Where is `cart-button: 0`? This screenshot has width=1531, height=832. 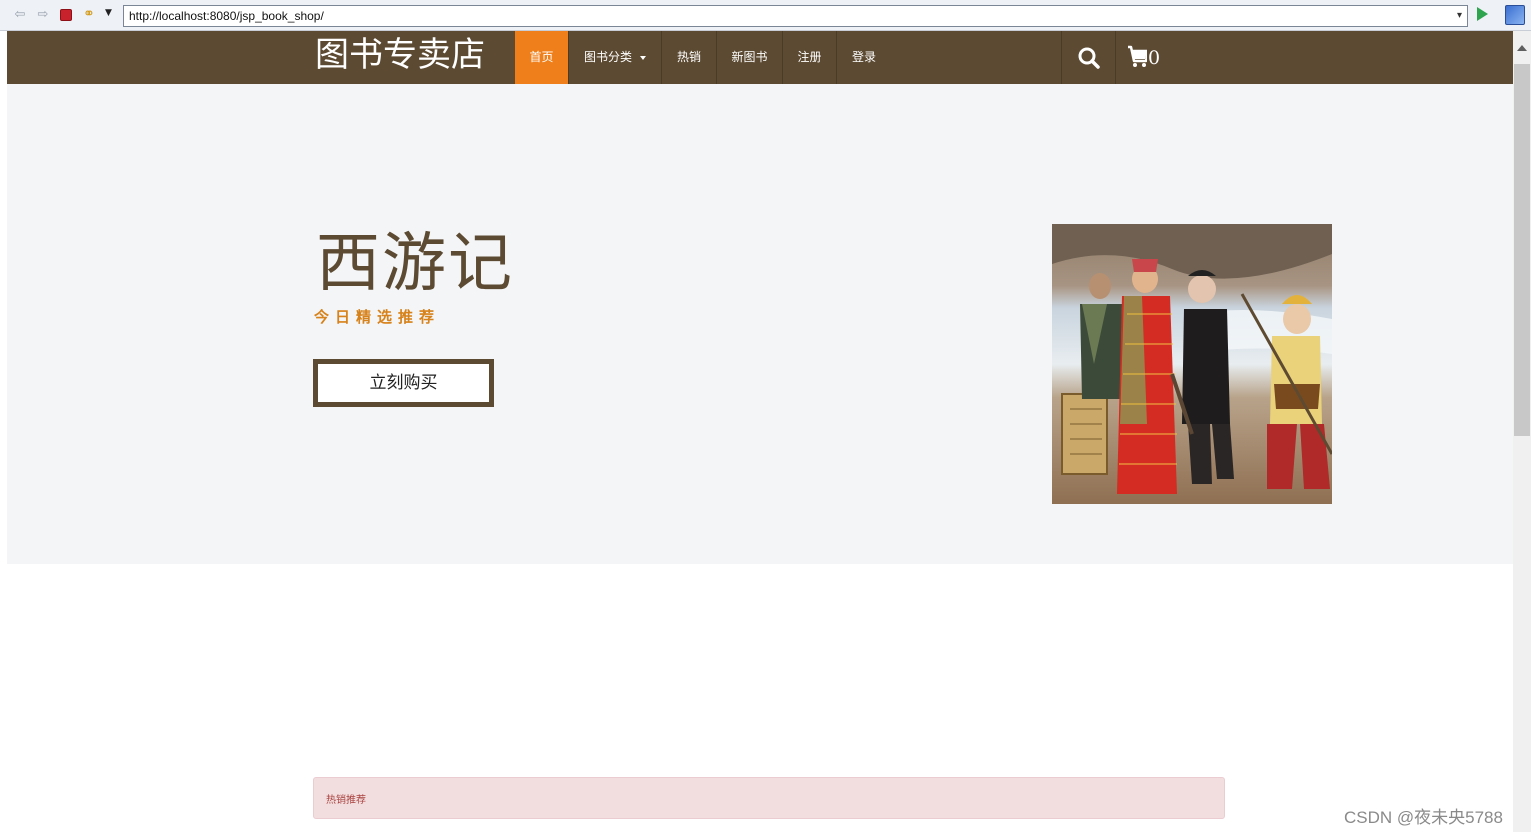
cart-button: 0 is located at coordinates (1147, 57).